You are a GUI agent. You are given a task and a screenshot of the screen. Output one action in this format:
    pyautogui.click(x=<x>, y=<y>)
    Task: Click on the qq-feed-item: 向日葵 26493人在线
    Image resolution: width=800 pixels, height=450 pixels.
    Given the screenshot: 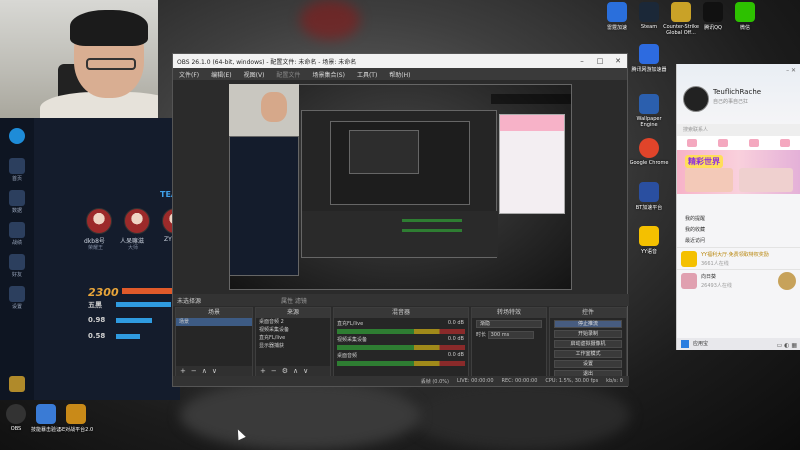 What is the action you would take?
    pyautogui.click(x=738, y=280)
    